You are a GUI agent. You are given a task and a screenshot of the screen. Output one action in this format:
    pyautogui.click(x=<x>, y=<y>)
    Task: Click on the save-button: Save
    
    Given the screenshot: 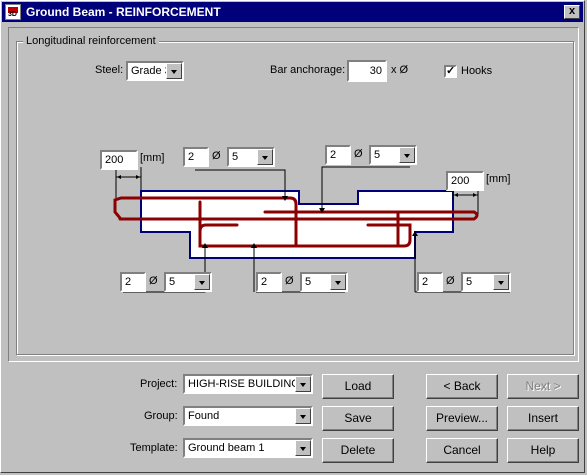 What is the action you would take?
    pyautogui.click(x=358, y=418)
    